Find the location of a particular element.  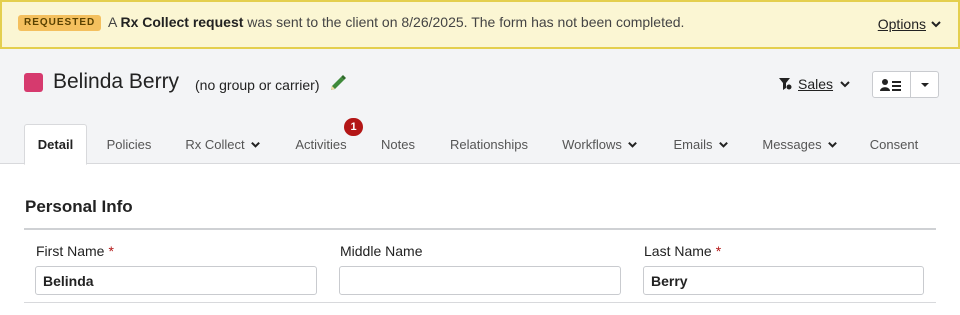

last-name-field is located at coordinates (783, 280).